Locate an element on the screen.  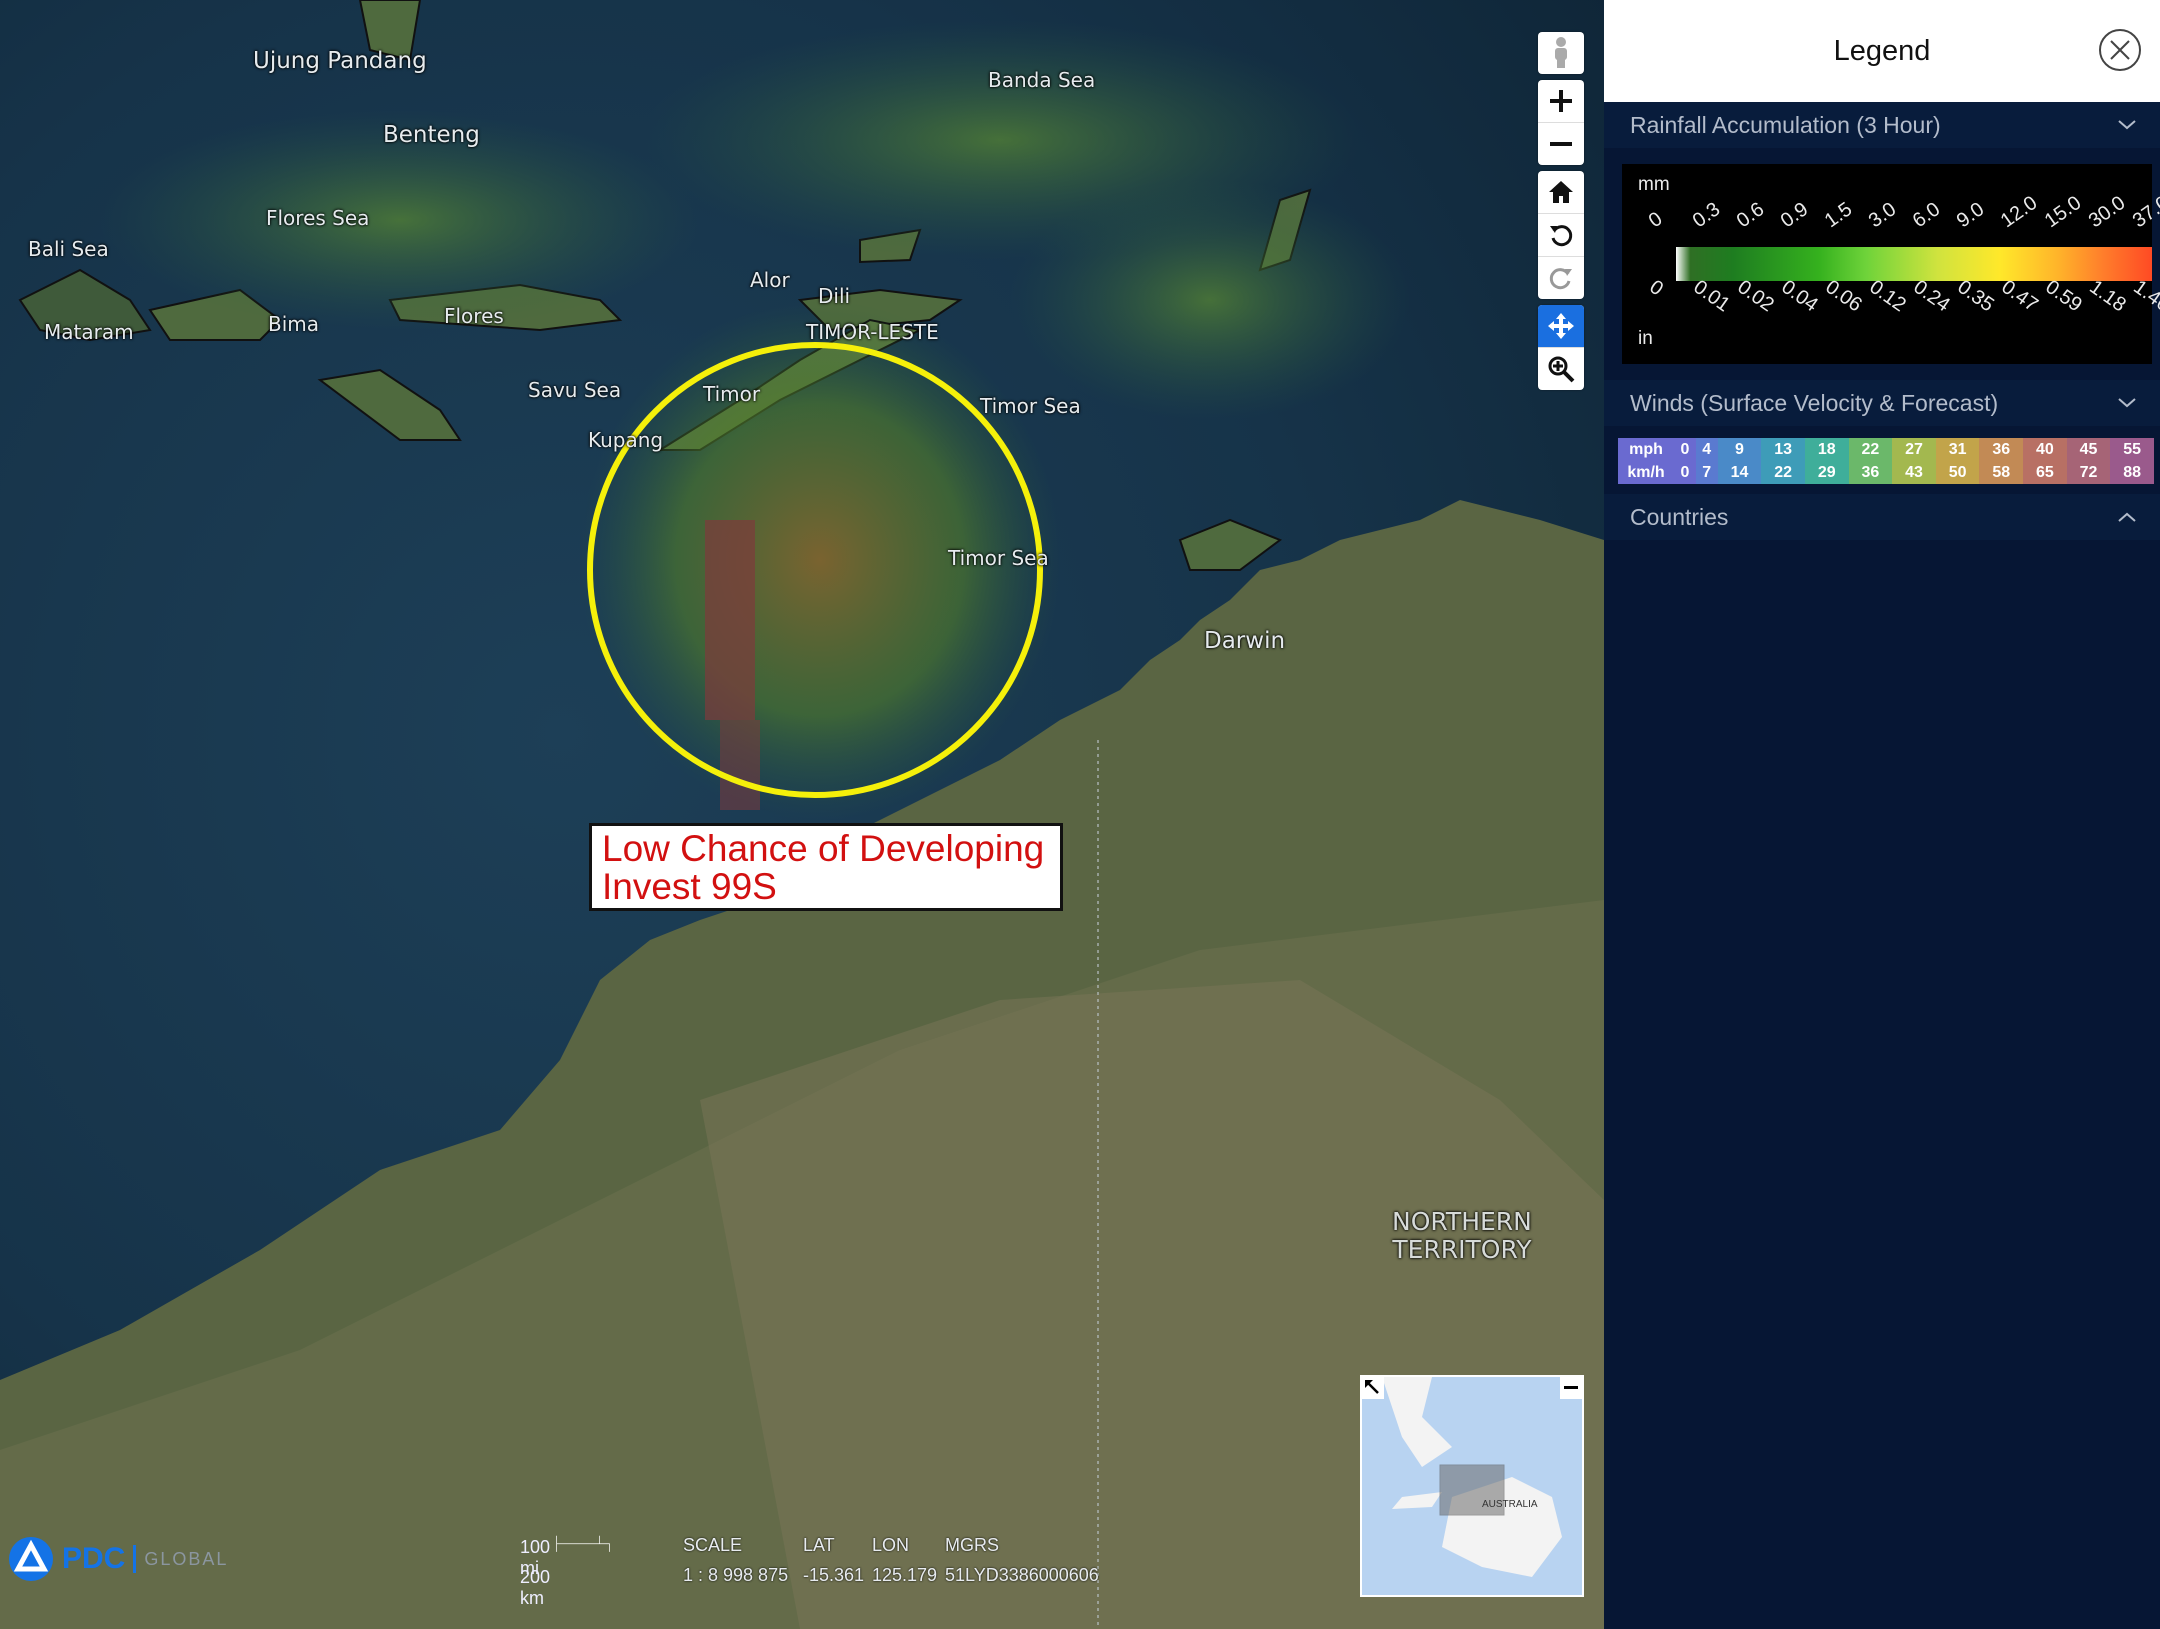
legend-section-winds: Winds (Surface Velocity & Forecast) is located at coordinates (1882, 403).